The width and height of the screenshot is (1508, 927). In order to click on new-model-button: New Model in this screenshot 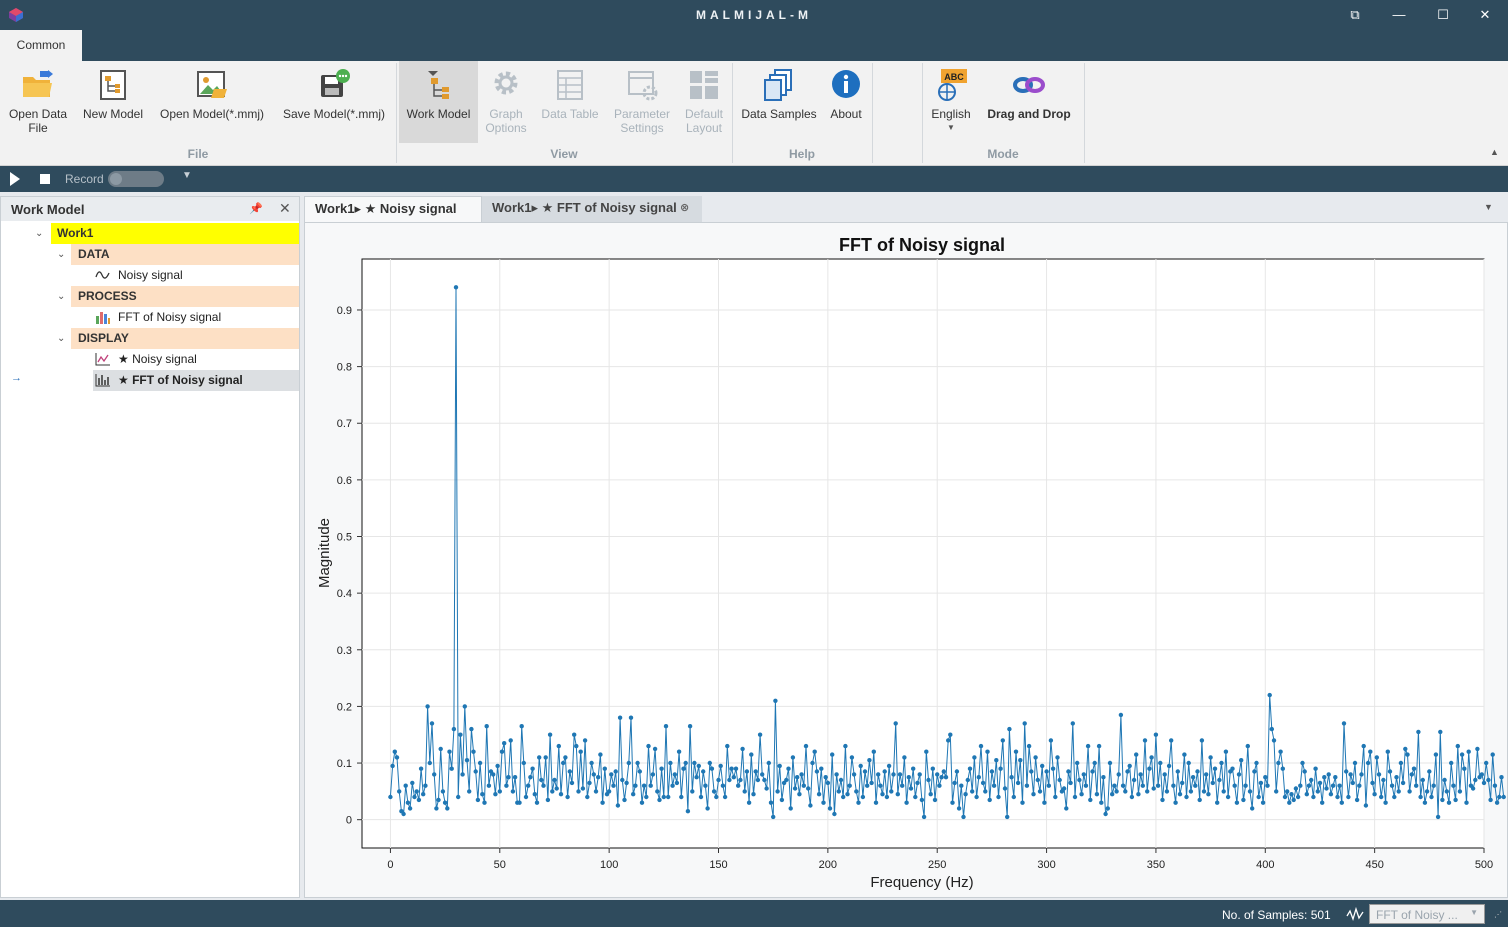, I will do `click(113, 102)`.